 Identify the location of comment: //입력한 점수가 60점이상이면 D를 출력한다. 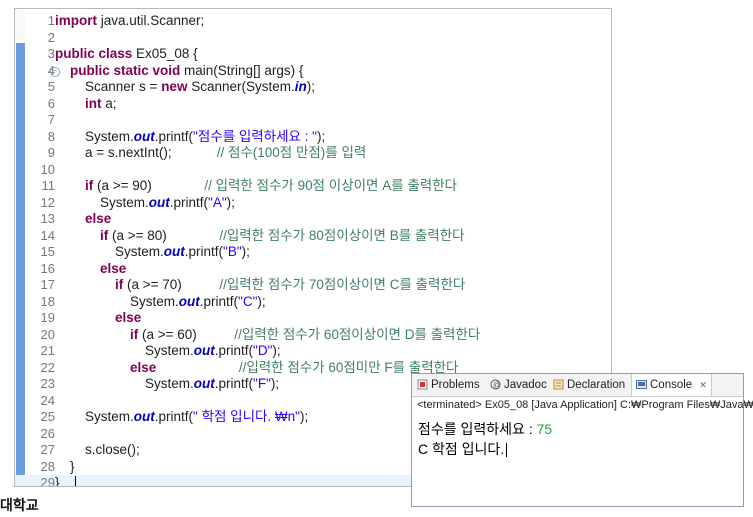
(357, 334).